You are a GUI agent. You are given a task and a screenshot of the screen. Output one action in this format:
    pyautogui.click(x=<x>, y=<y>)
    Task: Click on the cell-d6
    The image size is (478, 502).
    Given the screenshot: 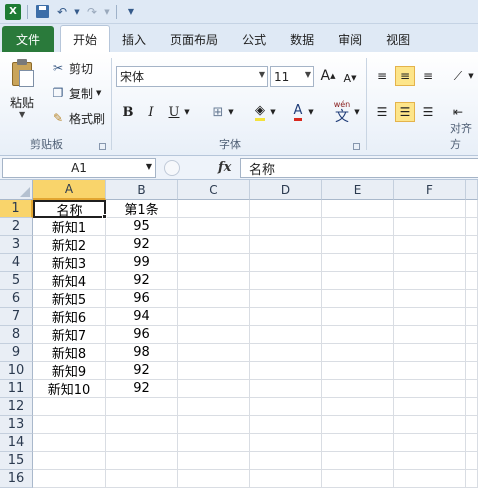 What is the action you would take?
    pyautogui.click(x=286, y=299)
    